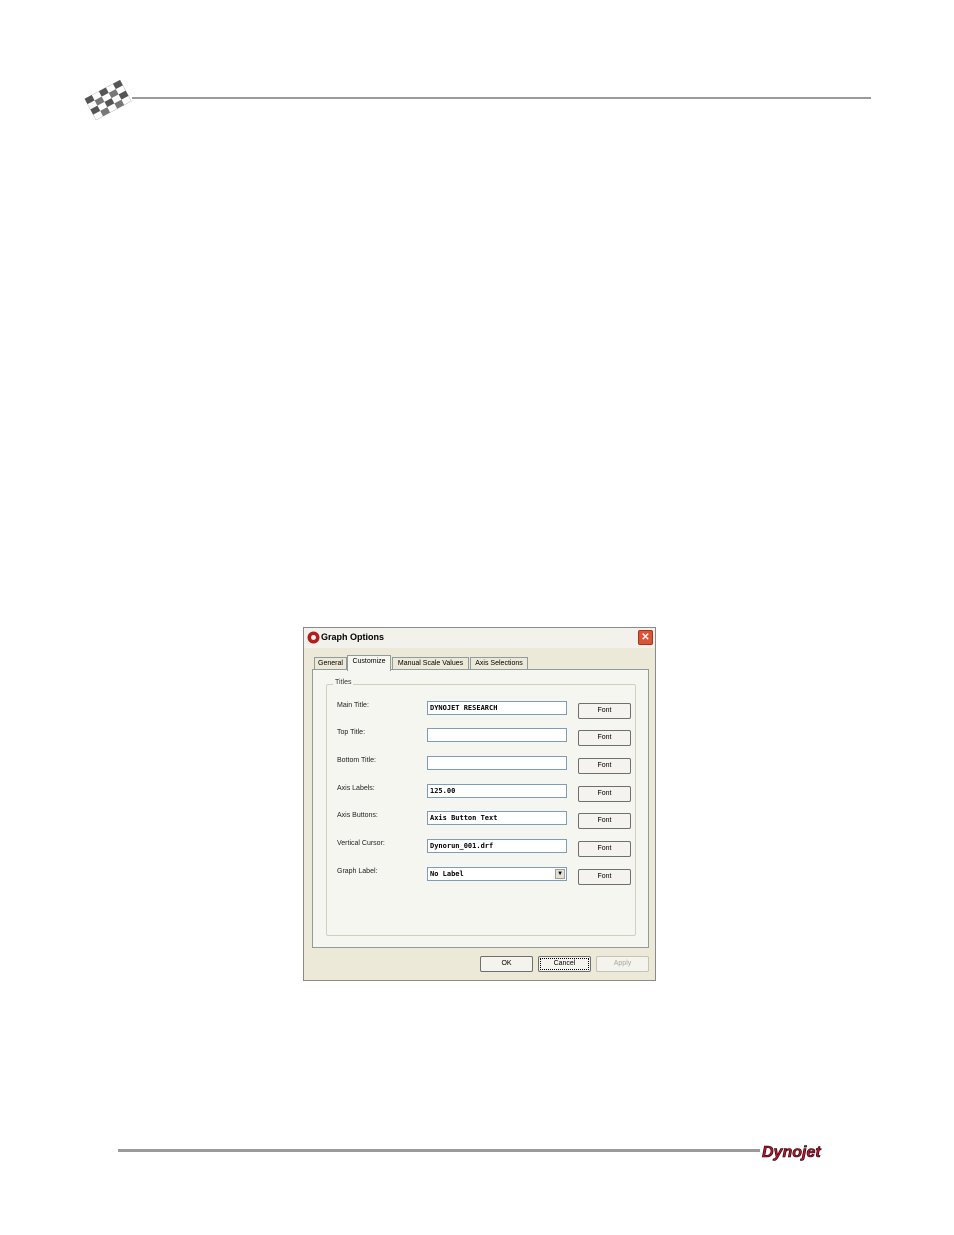 This screenshot has width=954, height=1235. I want to click on tab-customize: Customize, so click(369, 663).